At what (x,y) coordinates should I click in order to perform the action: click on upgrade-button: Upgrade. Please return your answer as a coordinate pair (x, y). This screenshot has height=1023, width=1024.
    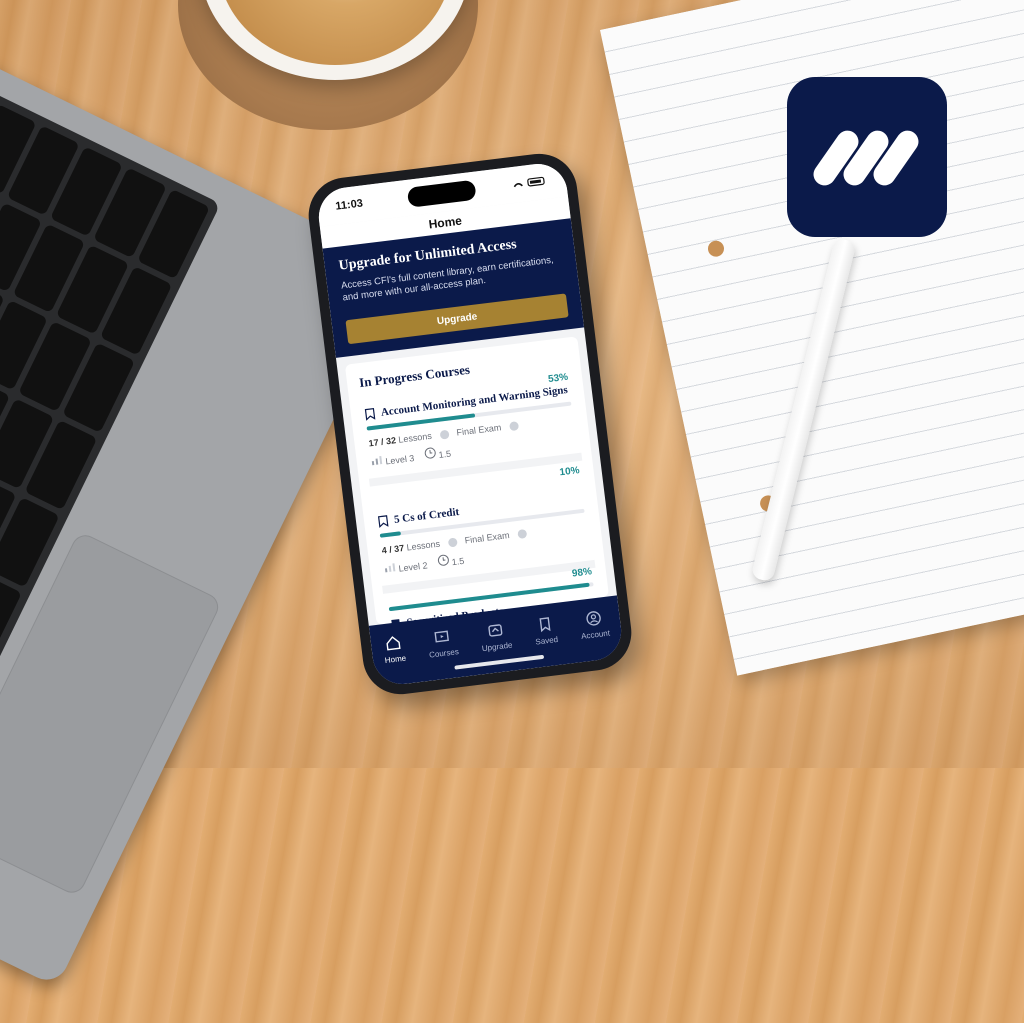
    Looking at the image, I should click on (457, 319).